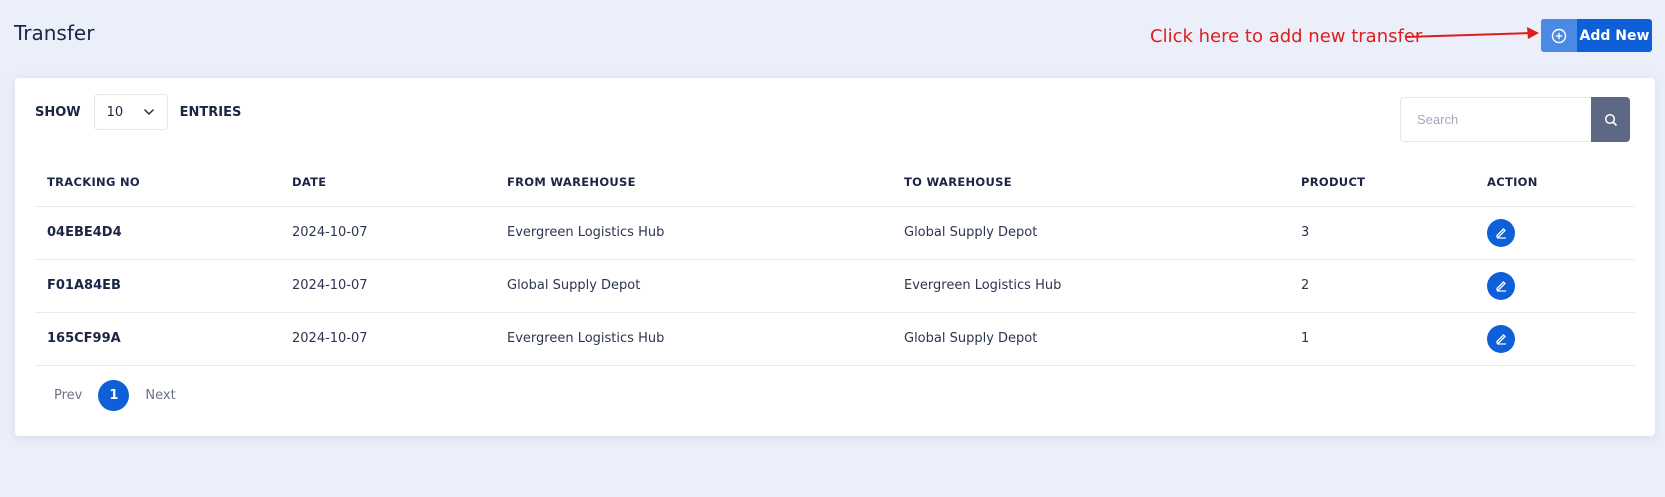 The image size is (1665, 497). I want to click on pagination: Prev 1 Next, so click(115, 395).